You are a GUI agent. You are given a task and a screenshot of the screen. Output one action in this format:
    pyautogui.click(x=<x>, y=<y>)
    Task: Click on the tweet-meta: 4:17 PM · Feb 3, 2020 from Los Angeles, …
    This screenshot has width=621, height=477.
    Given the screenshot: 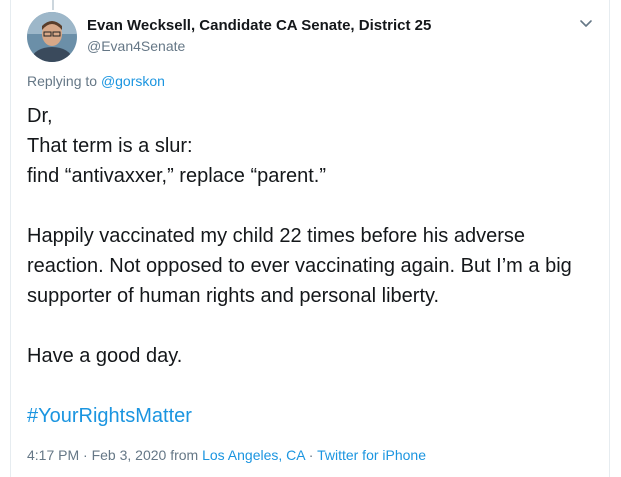 What is the action you would take?
    pyautogui.click(x=226, y=455)
    